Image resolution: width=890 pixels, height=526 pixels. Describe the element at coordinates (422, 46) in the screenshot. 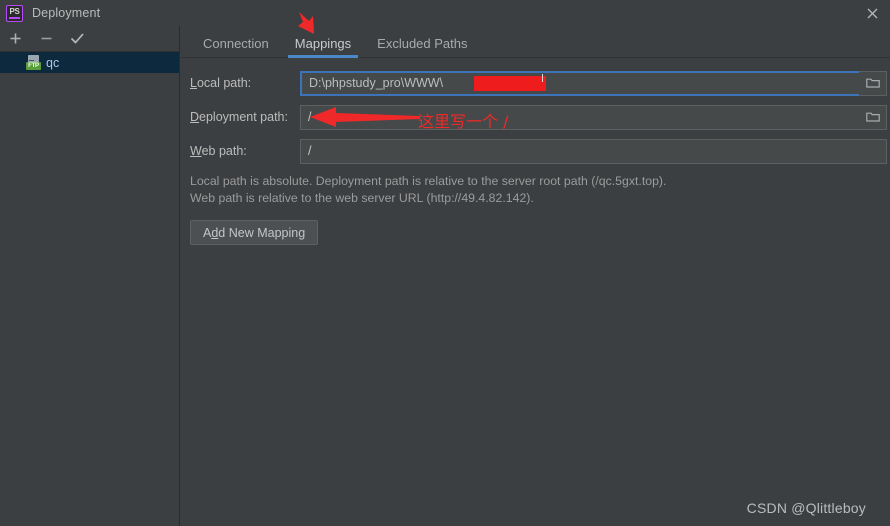

I see `tab-excluded-paths: Excluded Paths` at that location.